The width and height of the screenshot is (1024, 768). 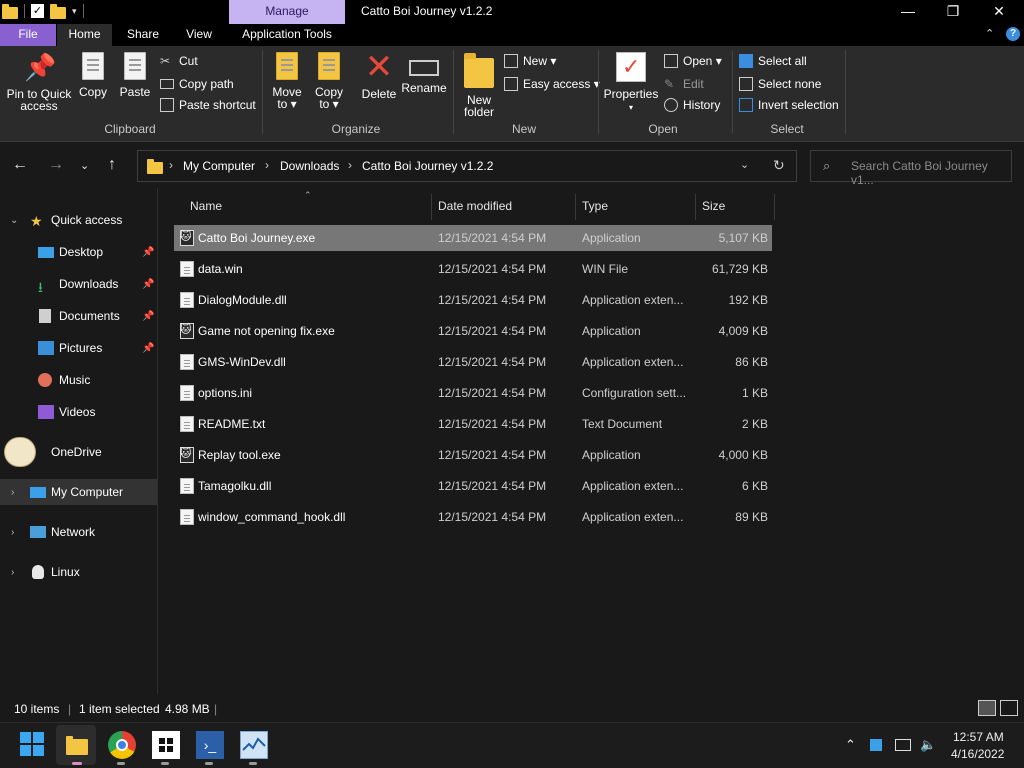 I want to click on select-all-button: Select all, so click(x=773, y=61).